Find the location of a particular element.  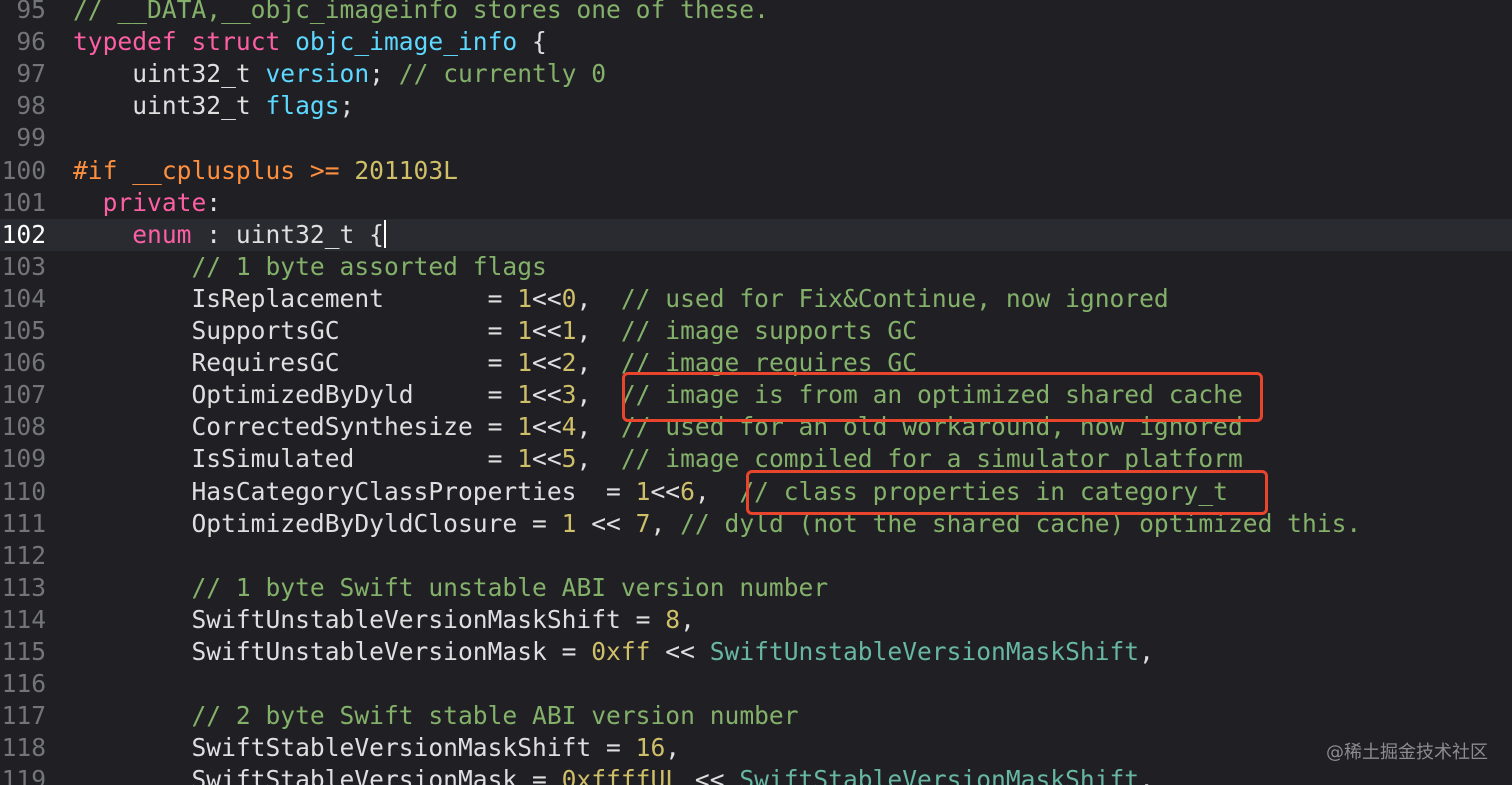

line-number: 117 is located at coordinates (23, 716).